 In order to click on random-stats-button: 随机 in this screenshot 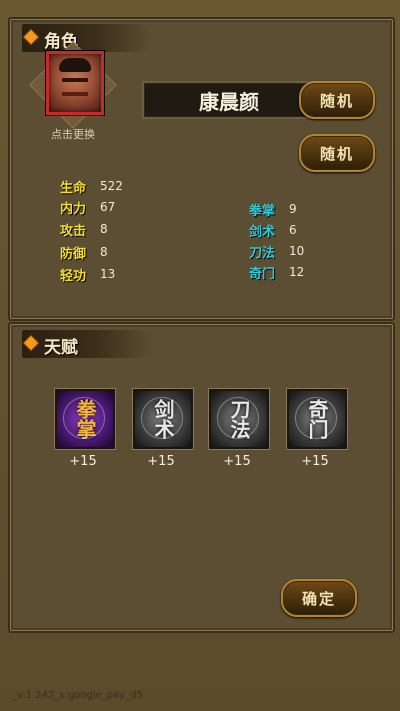, I will do `click(337, 153)`.